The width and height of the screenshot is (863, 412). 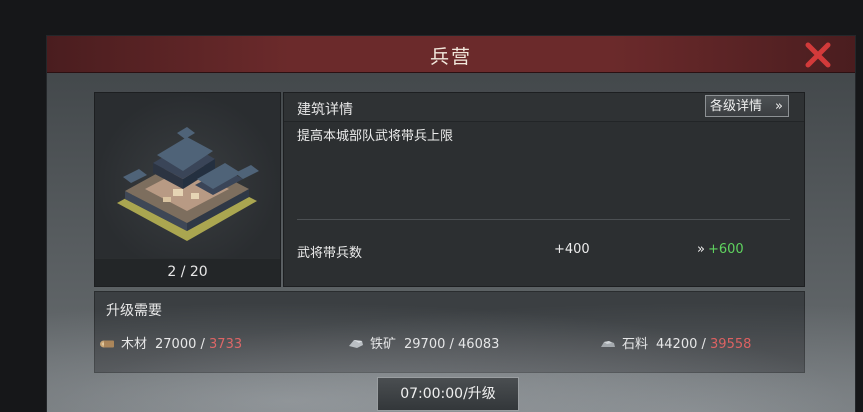 What do you see at coordinates (450, 57) in the screenshot?
I see `dialog-title: 兵营` at bounding box center [450, 57].